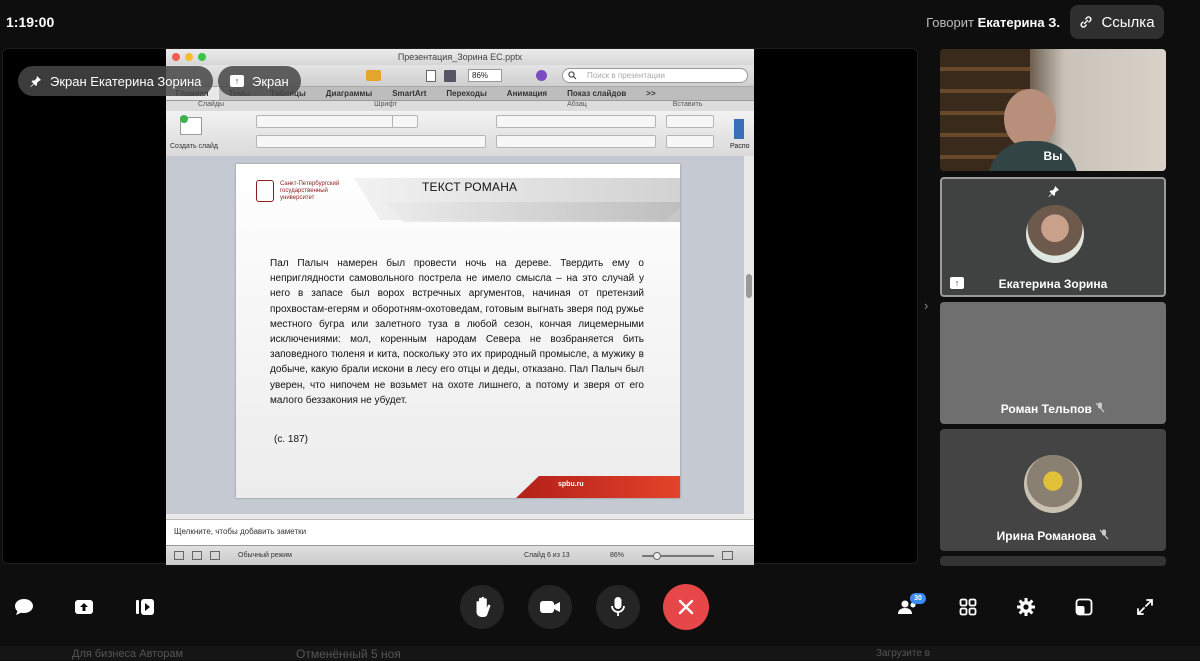 The height and width of the screenshot is (661, 1200). What do you see at coordinates (1046, 536) in the screenshot?
I see `participant-name: Ирина Романова` at bounding box center [1046, 536].